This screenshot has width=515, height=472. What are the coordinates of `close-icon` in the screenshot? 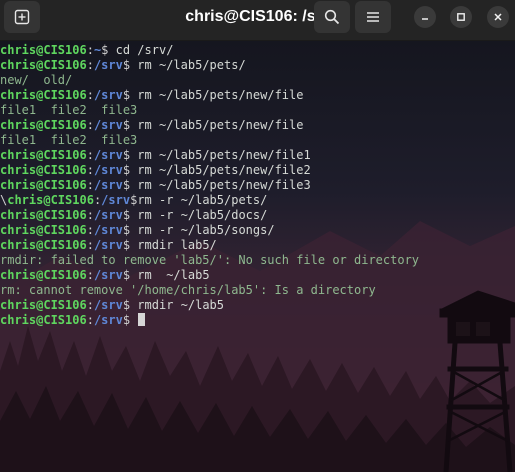 It's located at (498, 17).